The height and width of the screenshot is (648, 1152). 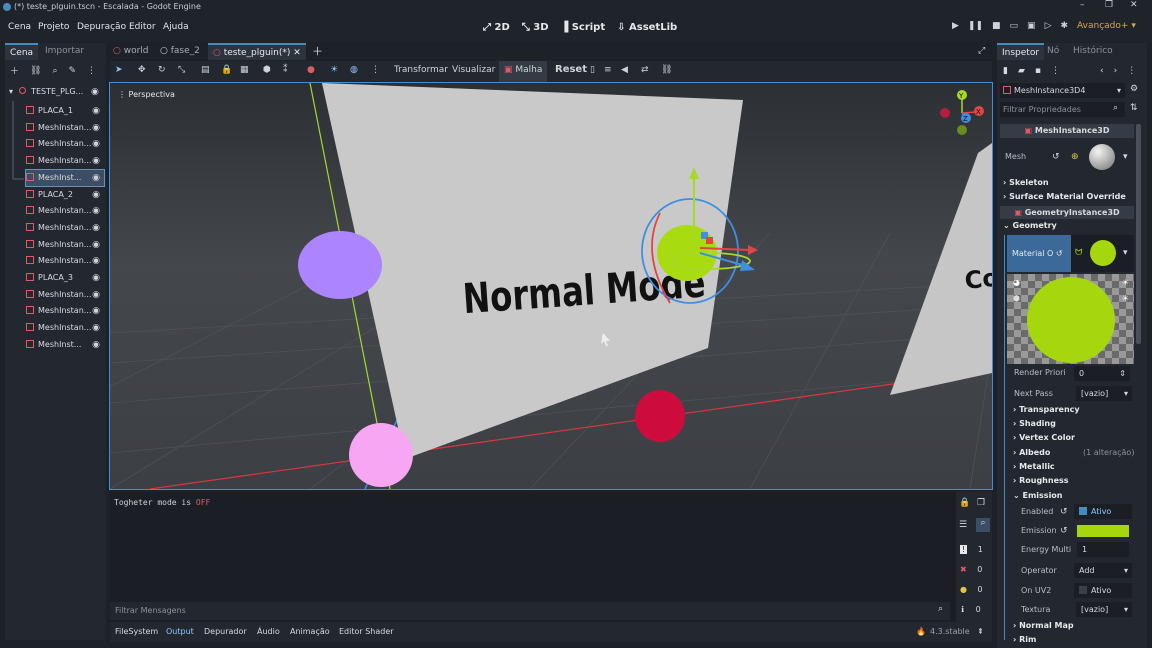 What do you see at coordinates (1131, 71) in the screenshot?
I see `history-icon: ⋮` at bounding box center [1131, 71].